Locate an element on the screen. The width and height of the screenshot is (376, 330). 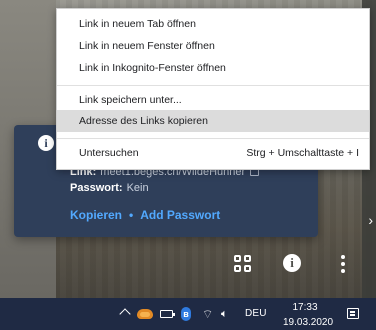
password-label: Passwort: is located at coordinates (96, 188).